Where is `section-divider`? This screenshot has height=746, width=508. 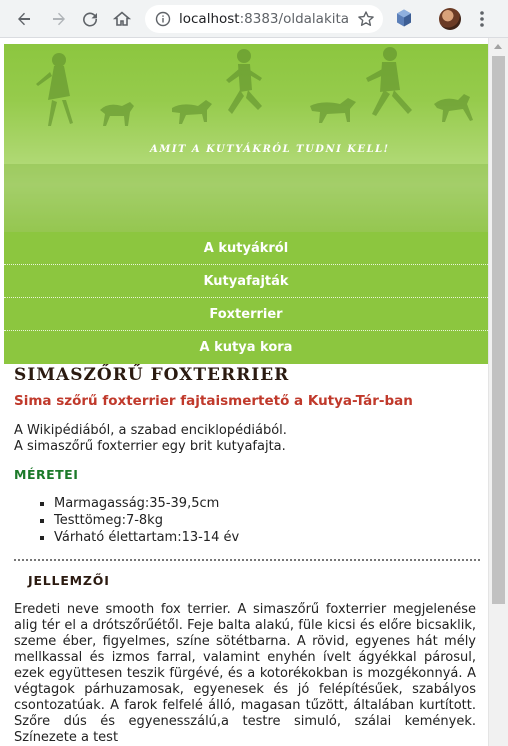 section-divider is located at coordinates (247, 560).